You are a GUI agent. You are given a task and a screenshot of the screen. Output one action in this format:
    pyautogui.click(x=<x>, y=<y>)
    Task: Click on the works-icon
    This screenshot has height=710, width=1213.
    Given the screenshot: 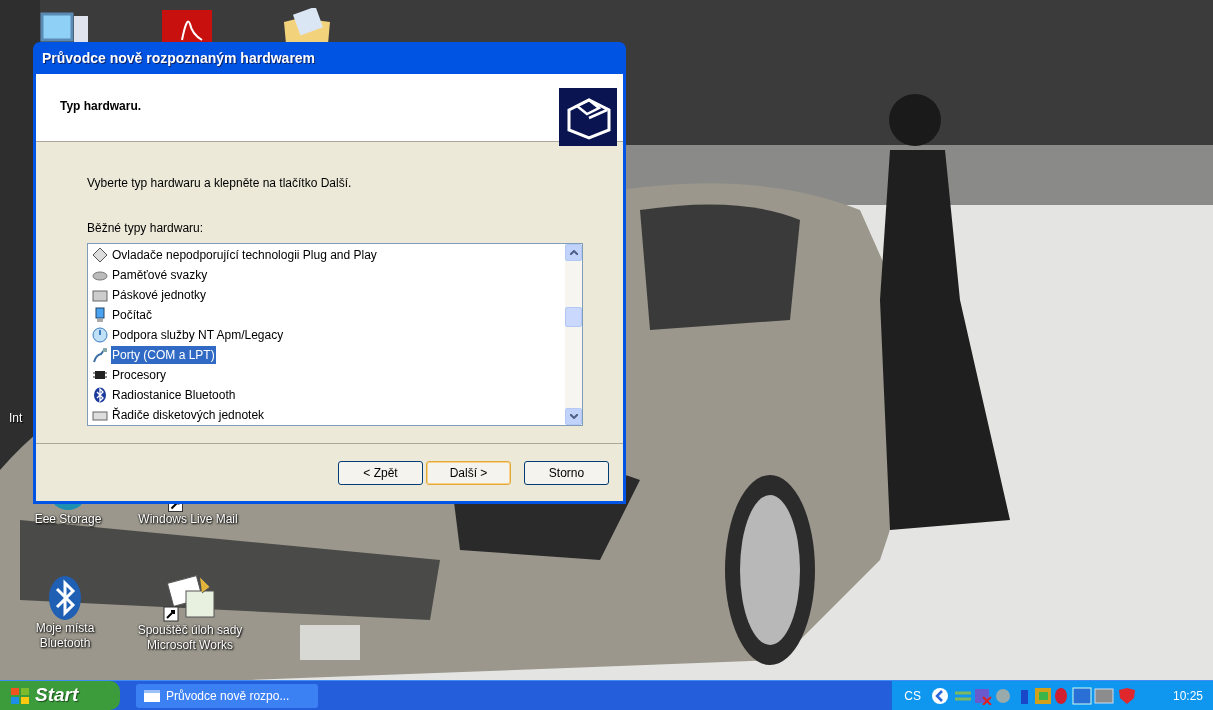 What is the action you would take?
    pyautogui.click(x=190, y=598)
    